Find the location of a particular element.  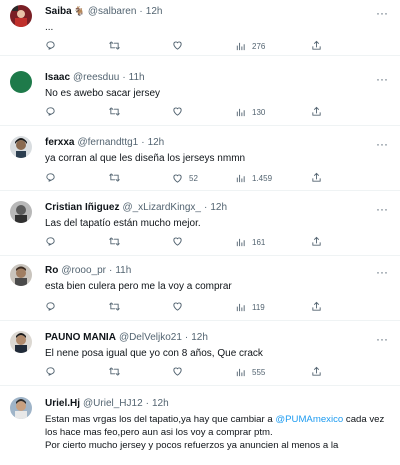

handle: @rooo_pr is located at coordinates (83, 270).